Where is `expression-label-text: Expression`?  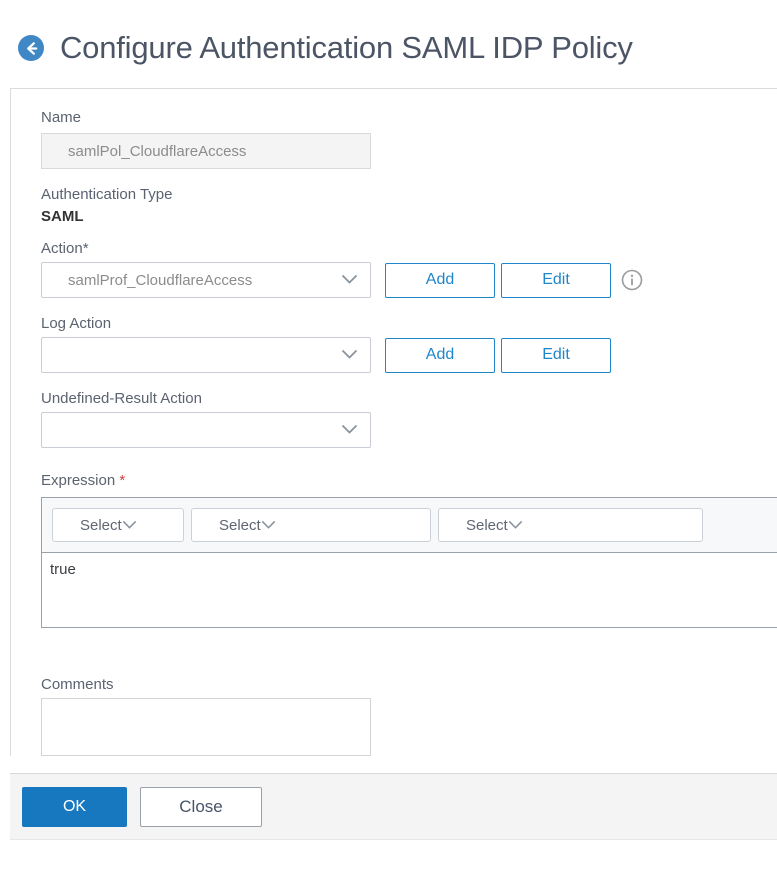 expression-label-text: Expression is located at coordinates (78, 480).